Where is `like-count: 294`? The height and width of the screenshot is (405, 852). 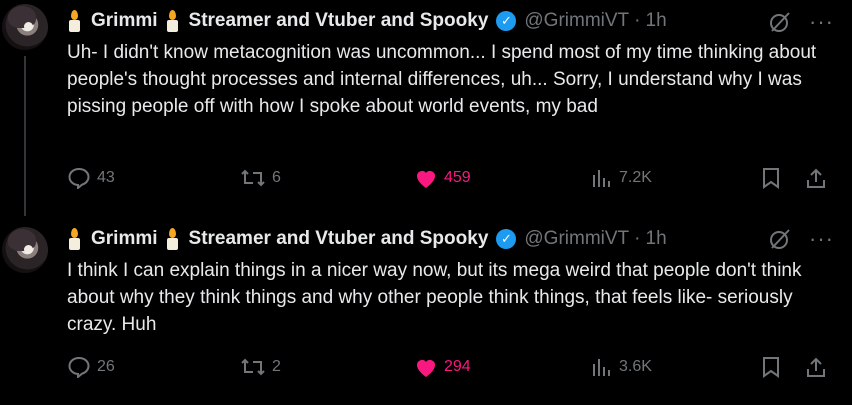
like-count: 294 is located at coordinates (457, 366).